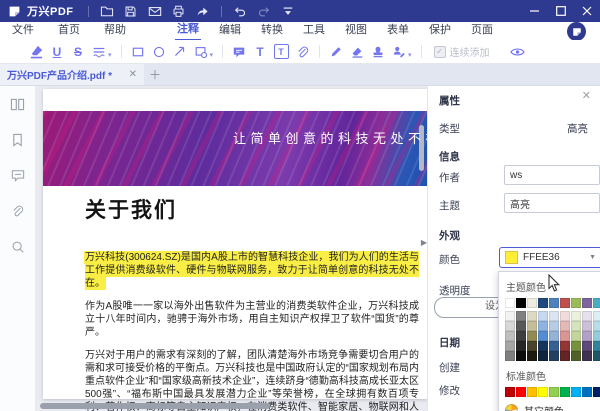 The width and height of the screenshot is (600, 411). Describe the element at coordinates (399, 52) in the screenshot. I see `signature-stamp-icon` at that location.